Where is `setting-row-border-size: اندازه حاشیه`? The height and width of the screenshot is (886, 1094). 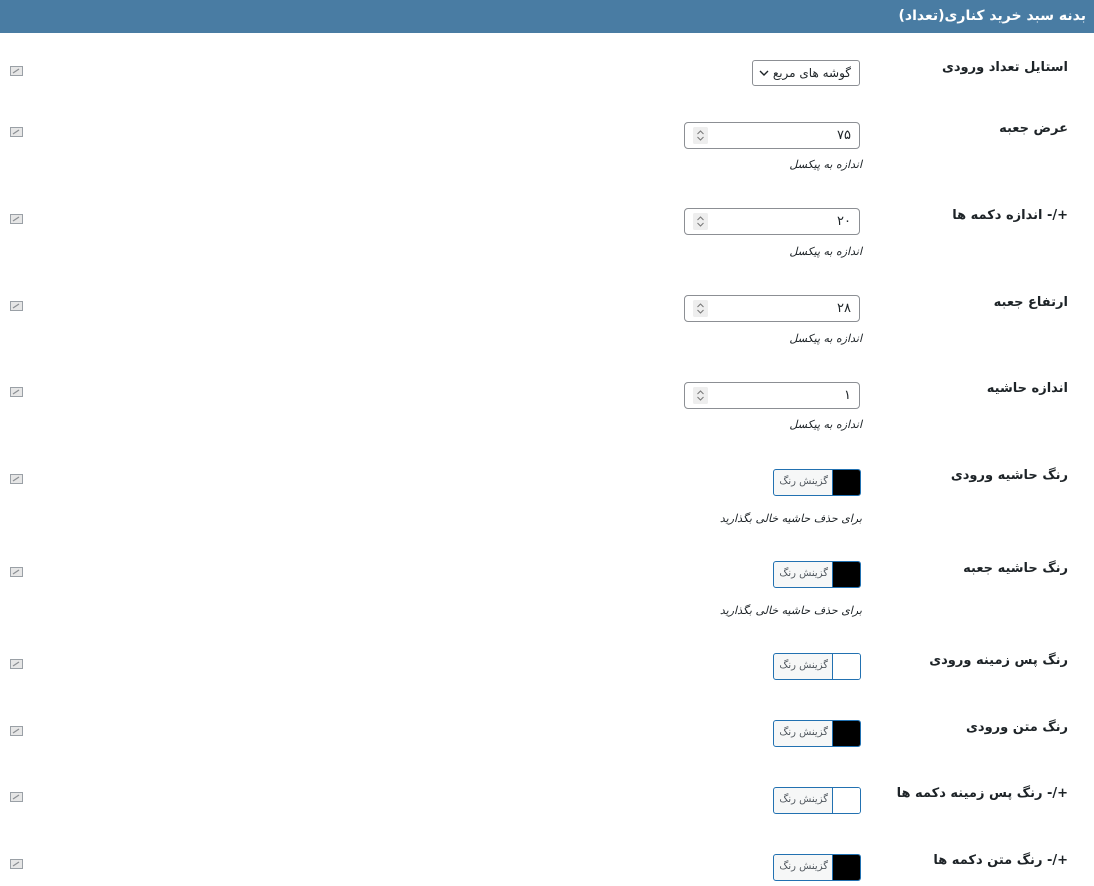
setting-row-border-size: اندازه حاشیه is located at coordinates (547, 396).